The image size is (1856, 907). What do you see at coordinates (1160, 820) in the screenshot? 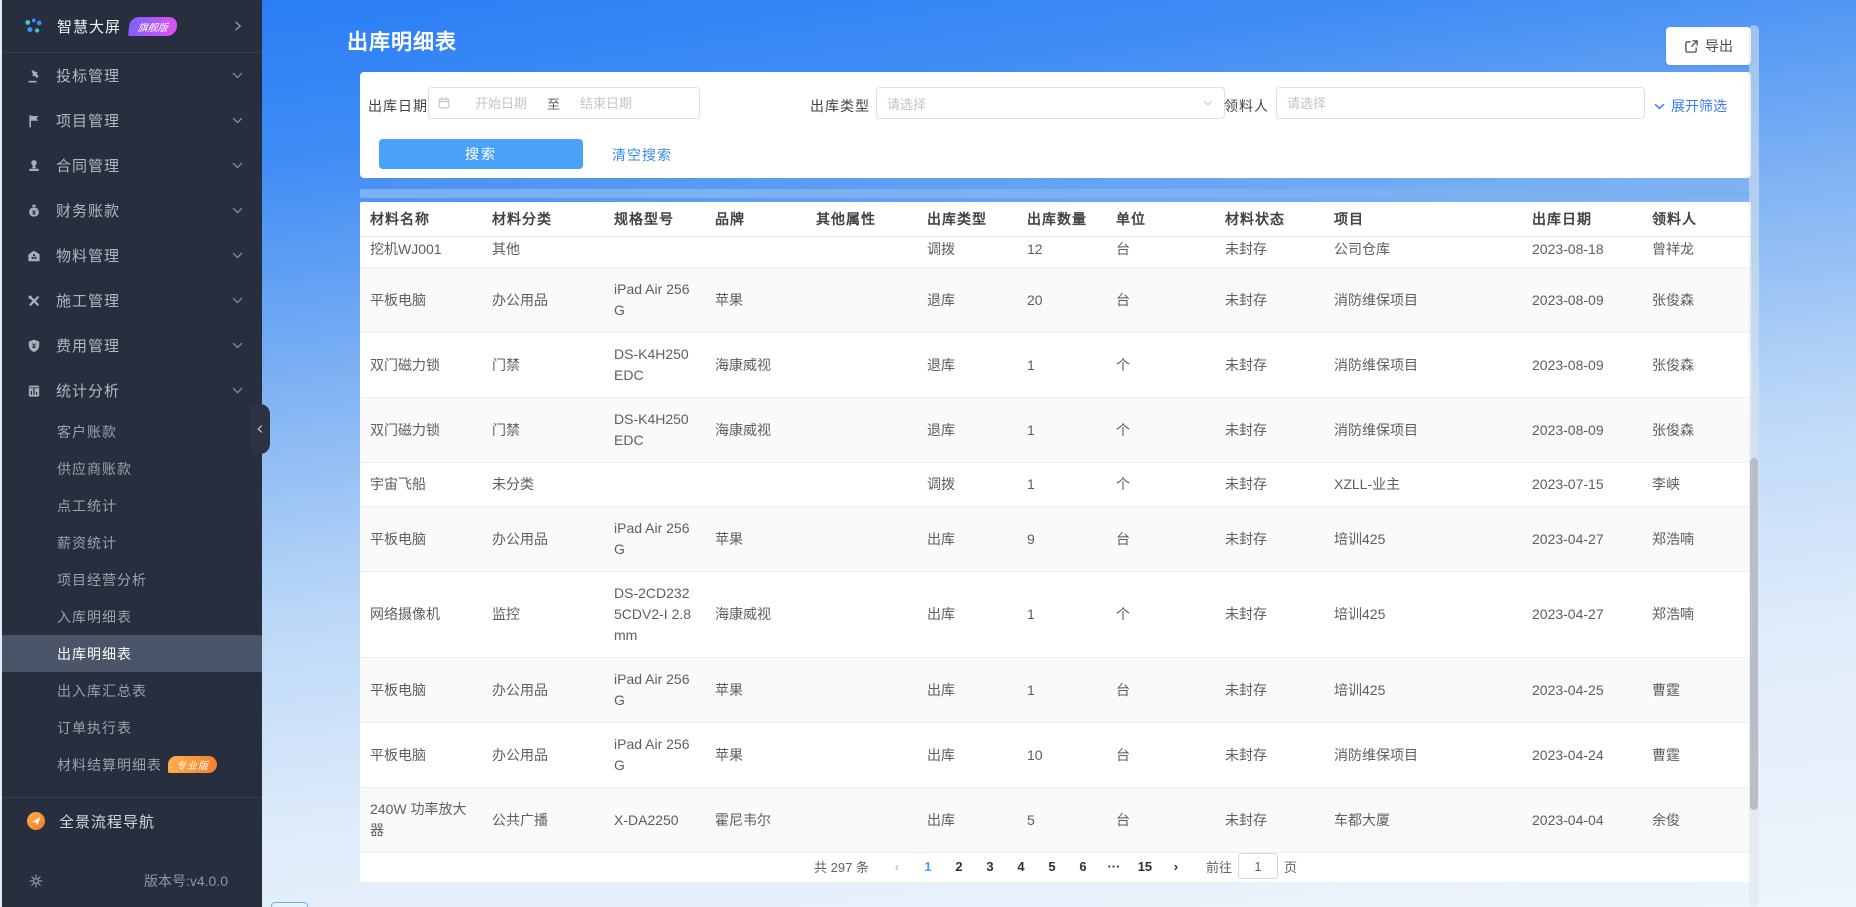
I see `table-cell: 台` at bounding box center [1160, 820].